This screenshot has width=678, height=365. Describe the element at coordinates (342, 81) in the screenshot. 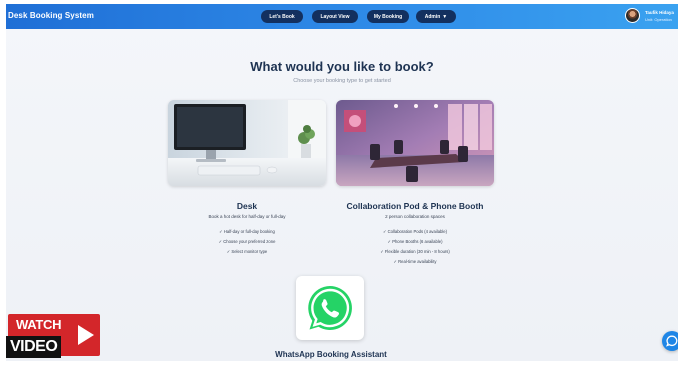

I see `page-subtitle: Choose your booking type to get started` at that location.